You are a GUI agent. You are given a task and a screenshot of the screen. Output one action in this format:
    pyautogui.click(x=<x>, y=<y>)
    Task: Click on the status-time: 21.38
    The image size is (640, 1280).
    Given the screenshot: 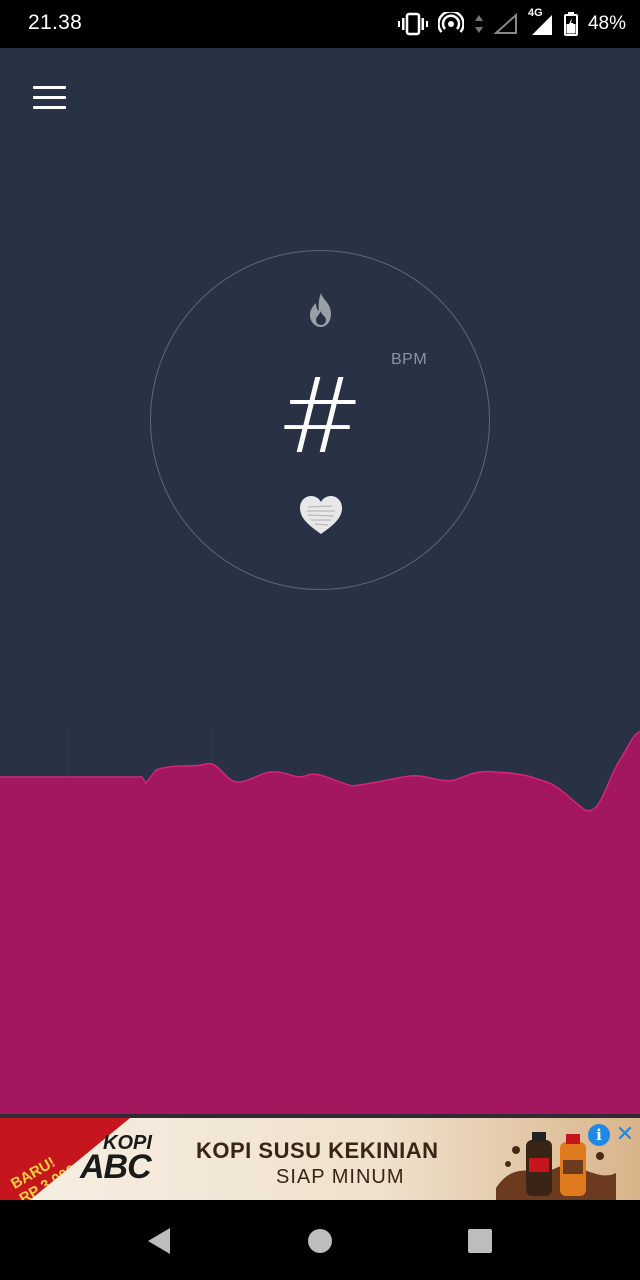 What is the action you would take?
    pyautogui.click(x=55, y=22)
    